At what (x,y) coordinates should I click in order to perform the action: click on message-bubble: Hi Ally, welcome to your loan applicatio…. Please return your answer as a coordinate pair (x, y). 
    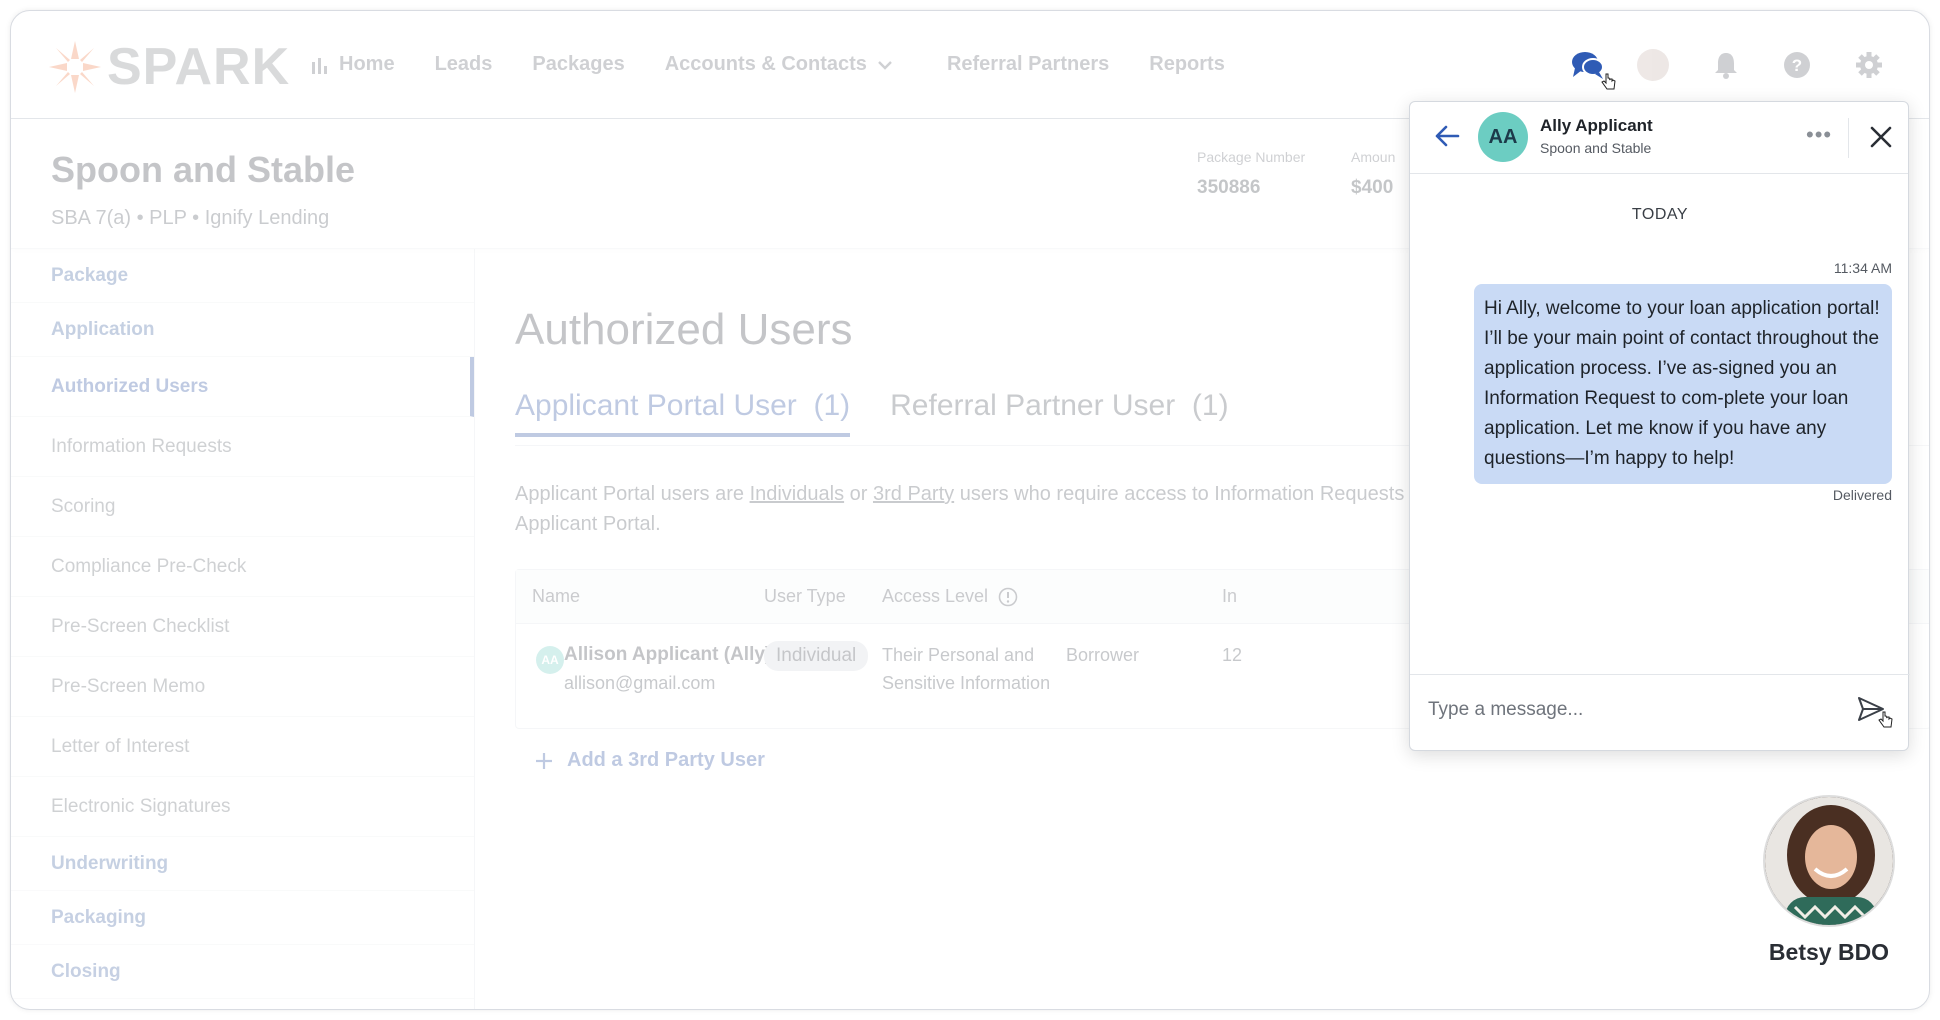
    Looking at the image, I should click on (1683, 384).